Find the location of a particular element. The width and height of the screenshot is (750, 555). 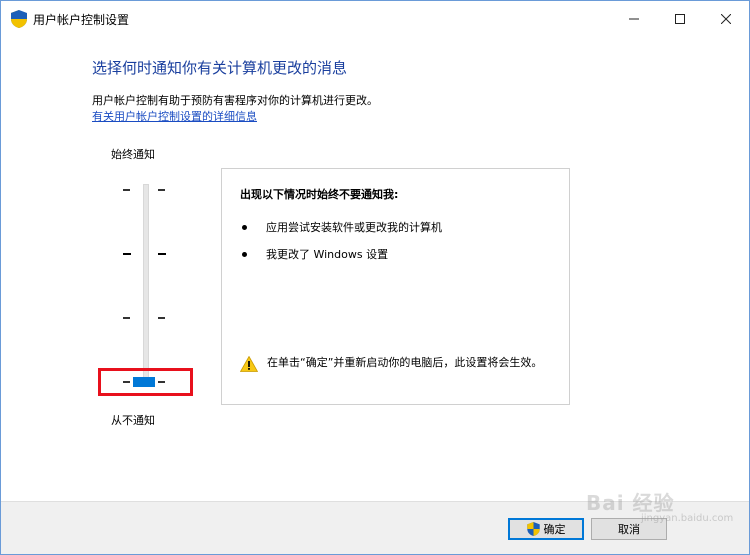

minimize-button is located at coordinates (634, 19).